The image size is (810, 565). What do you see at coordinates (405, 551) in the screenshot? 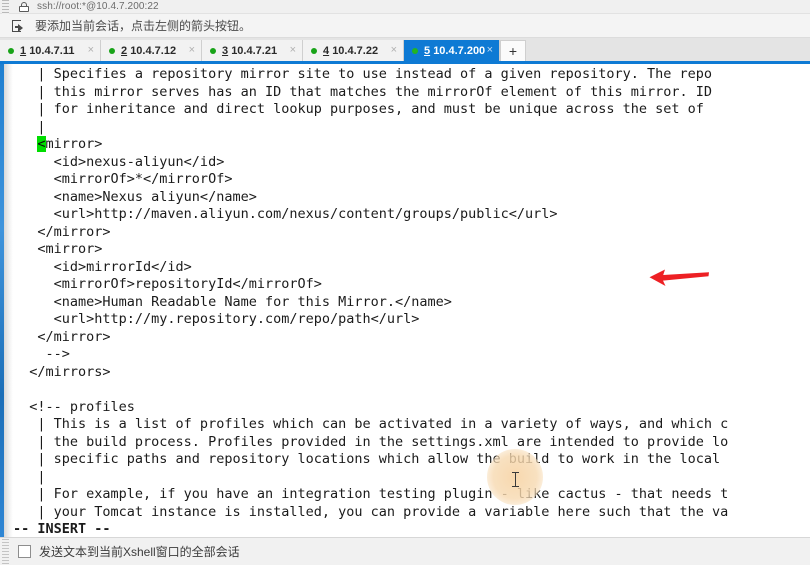
I see `status-bar: 发送文本到当前Xshell窗口的全部会话` at bounding box center [405, 551].